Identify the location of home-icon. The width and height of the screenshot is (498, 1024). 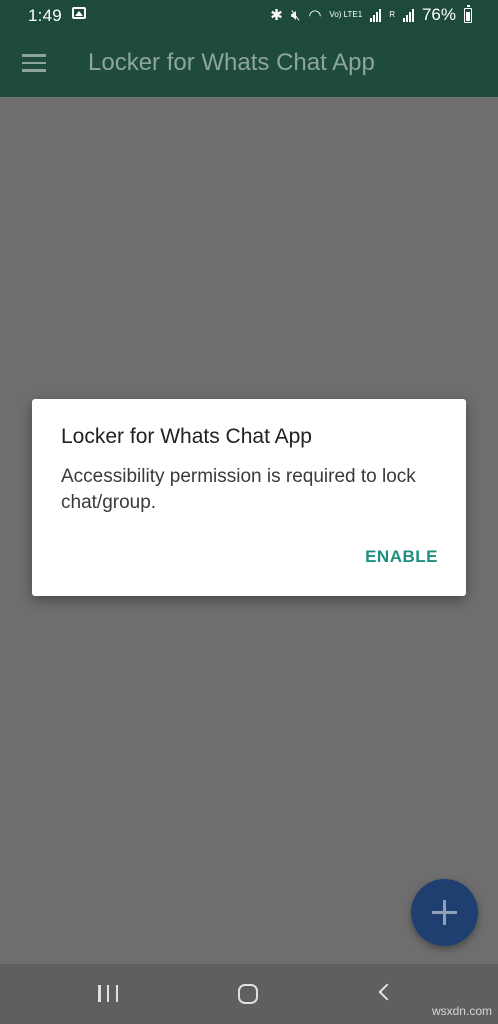
(248, 994).